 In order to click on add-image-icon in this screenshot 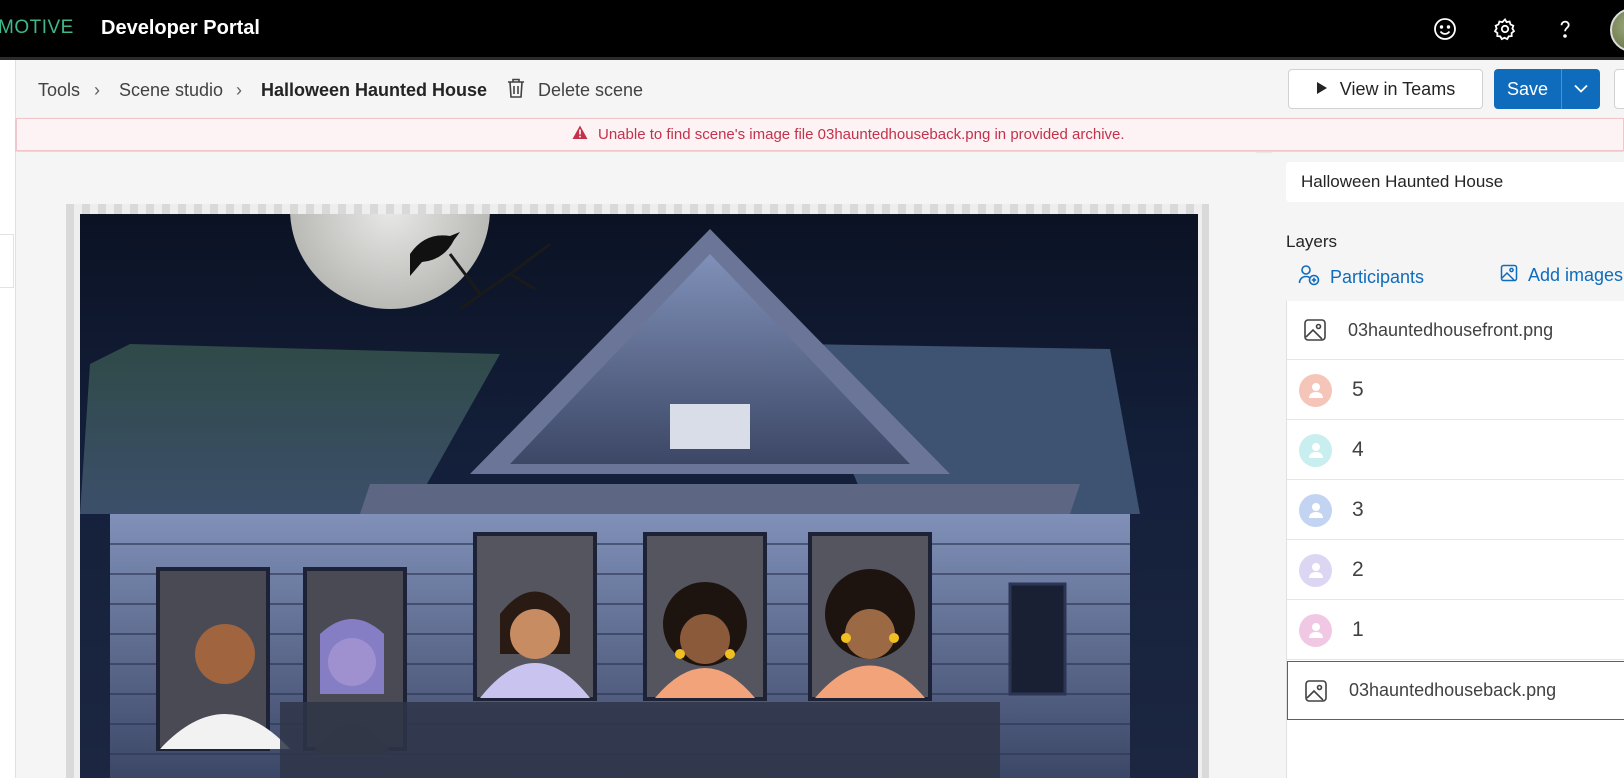, I will do `click(1509, 275)`.